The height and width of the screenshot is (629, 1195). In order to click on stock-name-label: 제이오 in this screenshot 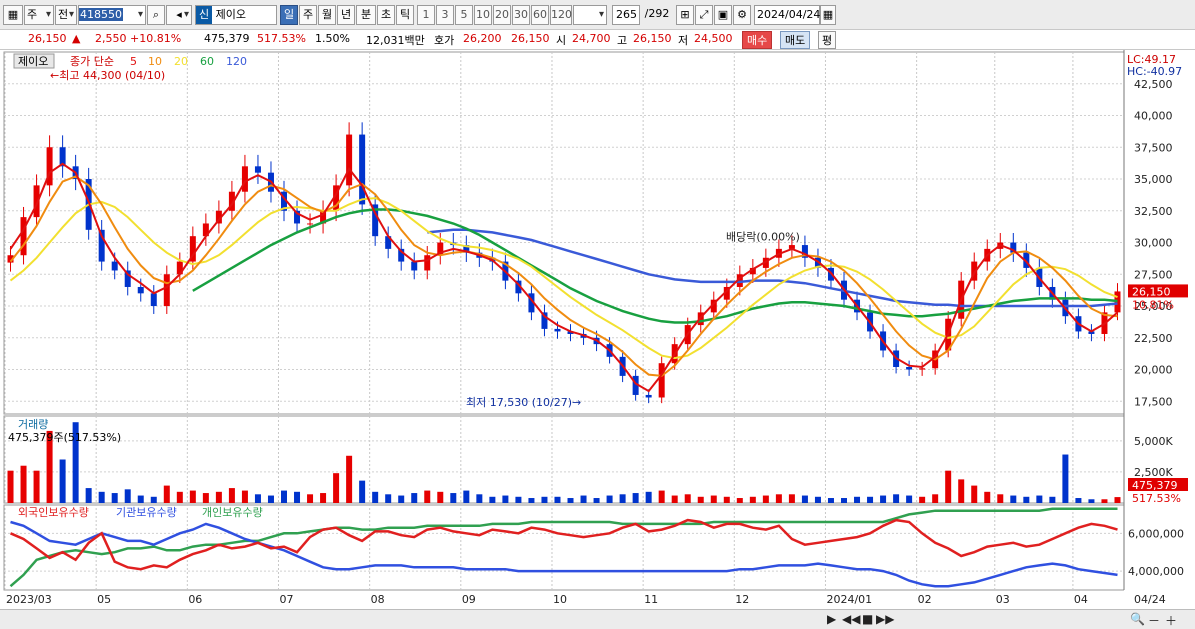, I will do `click(33, 61)`.